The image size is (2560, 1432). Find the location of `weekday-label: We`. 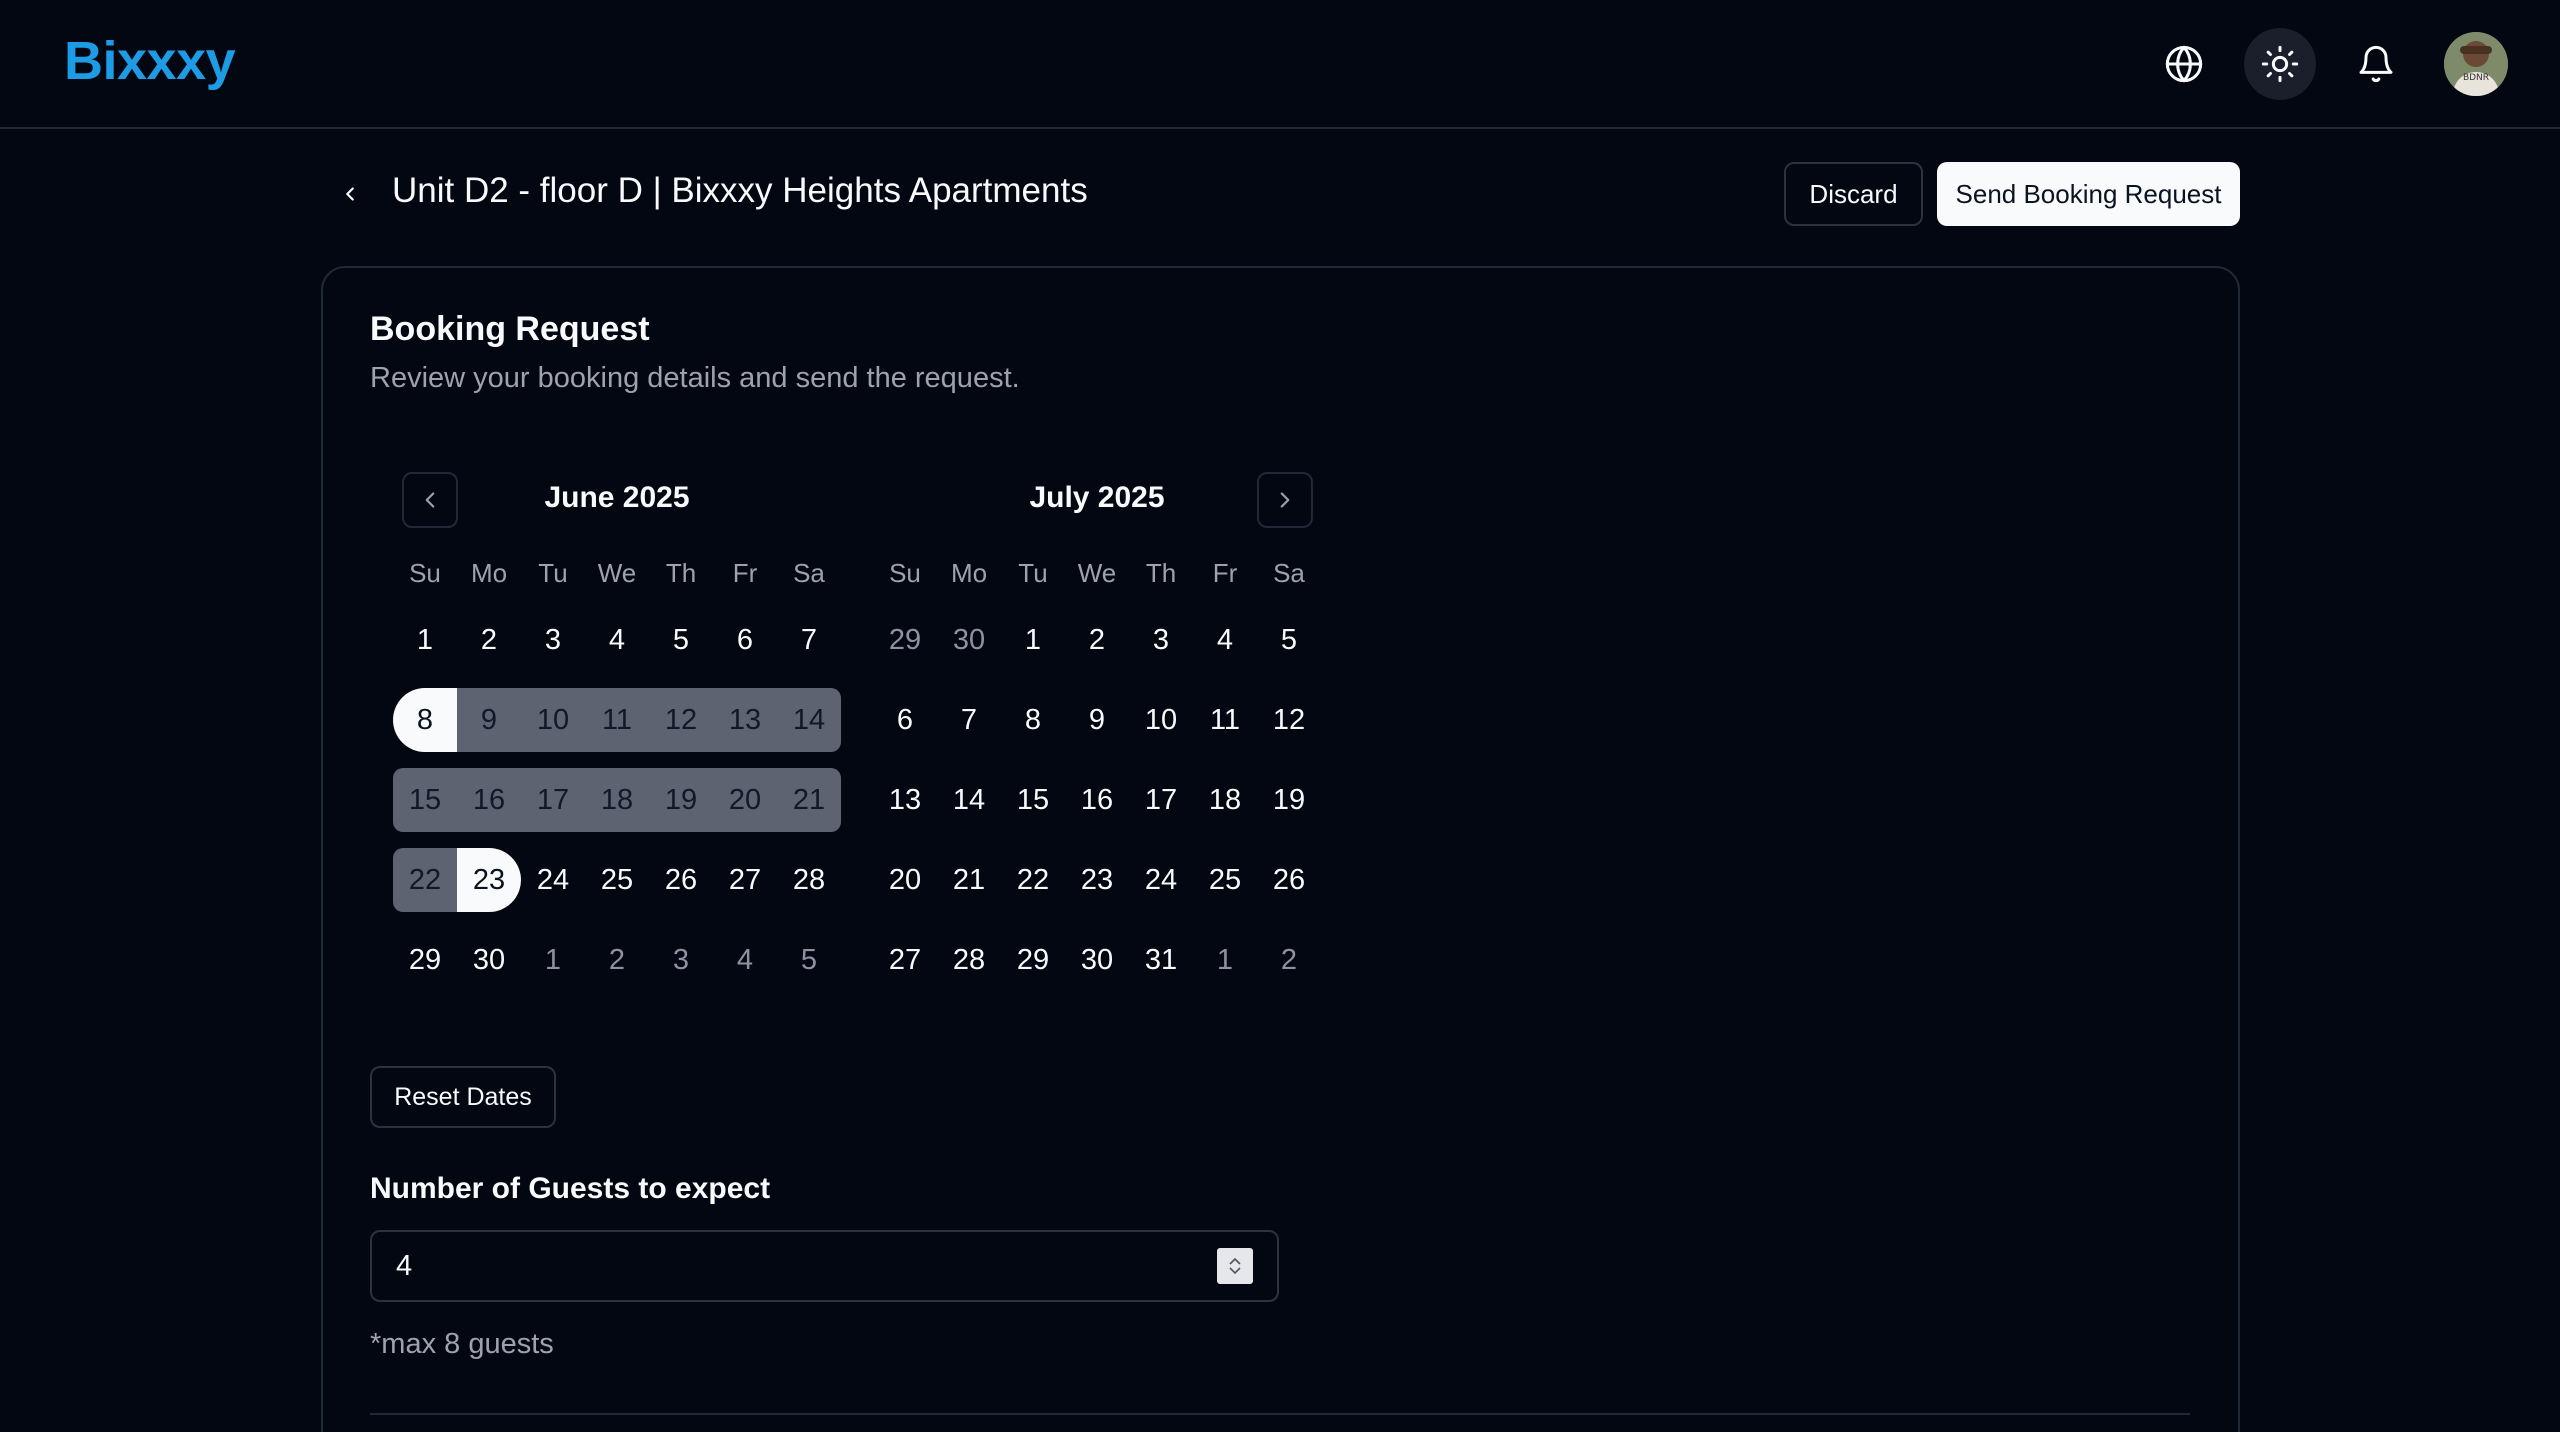

weekday-label: We is located at coordinates (1097, 573).